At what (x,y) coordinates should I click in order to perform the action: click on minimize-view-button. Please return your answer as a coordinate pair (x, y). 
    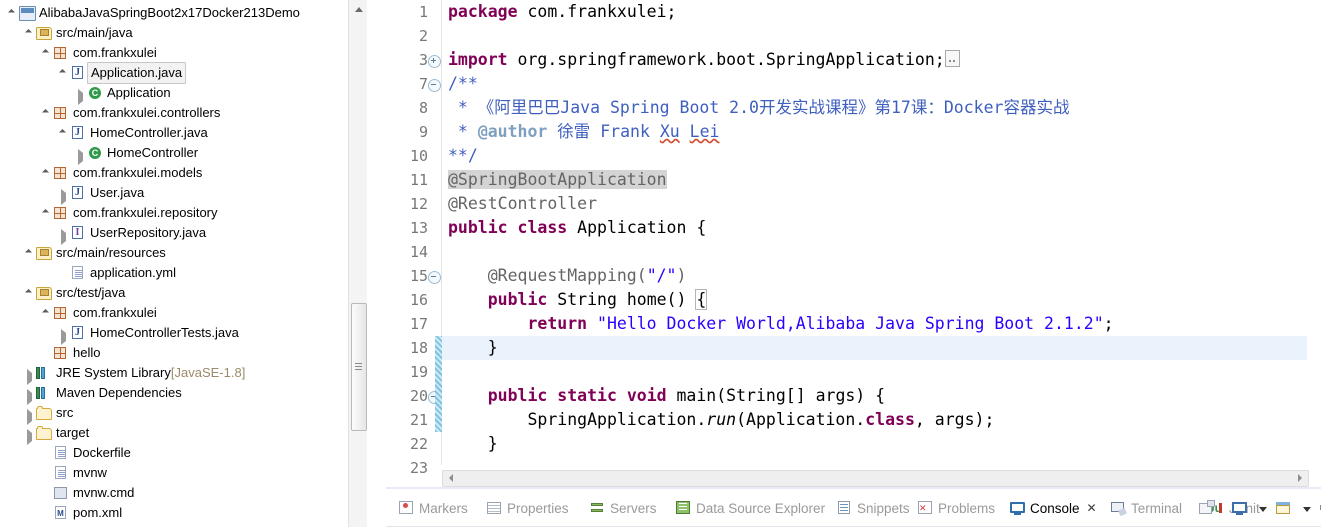
    Looking at the image, I should click on (1207, 508).